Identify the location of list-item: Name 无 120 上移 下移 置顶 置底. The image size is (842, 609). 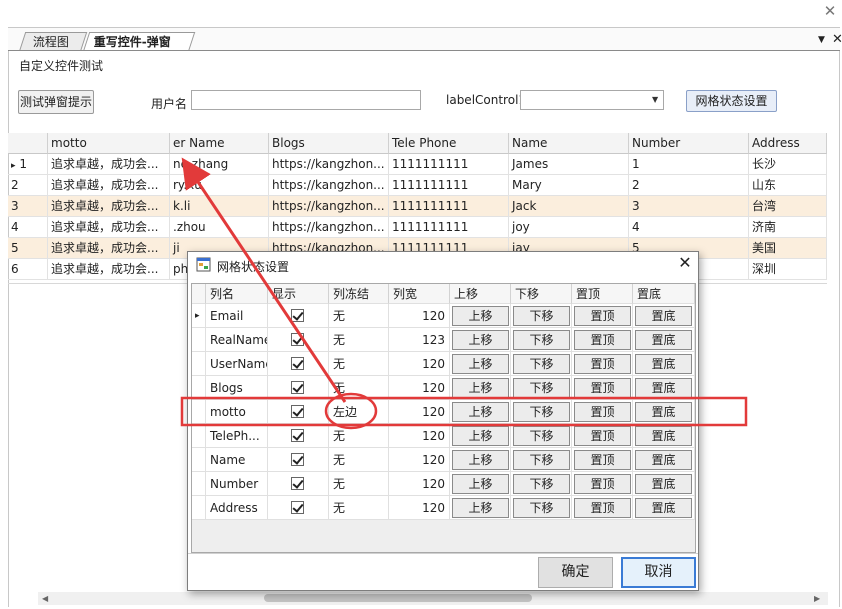
(443, 460).